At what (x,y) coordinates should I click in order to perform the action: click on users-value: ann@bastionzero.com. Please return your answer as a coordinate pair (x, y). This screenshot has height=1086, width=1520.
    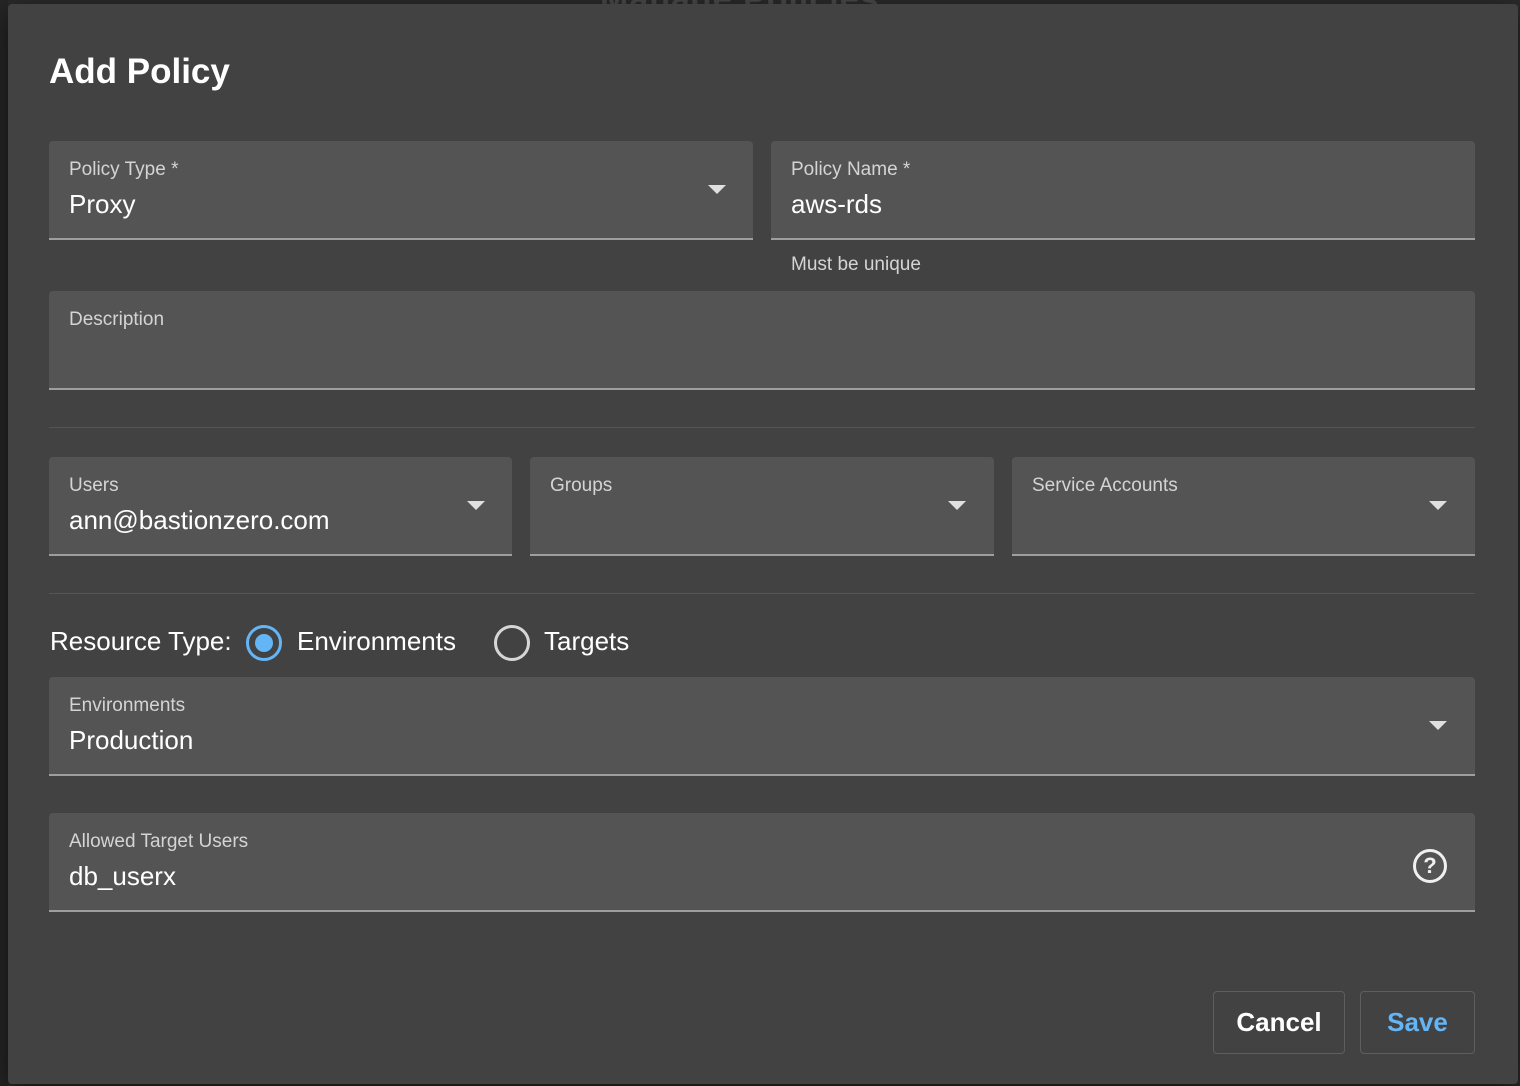
    Looking at the image, I should click on (199, 520).